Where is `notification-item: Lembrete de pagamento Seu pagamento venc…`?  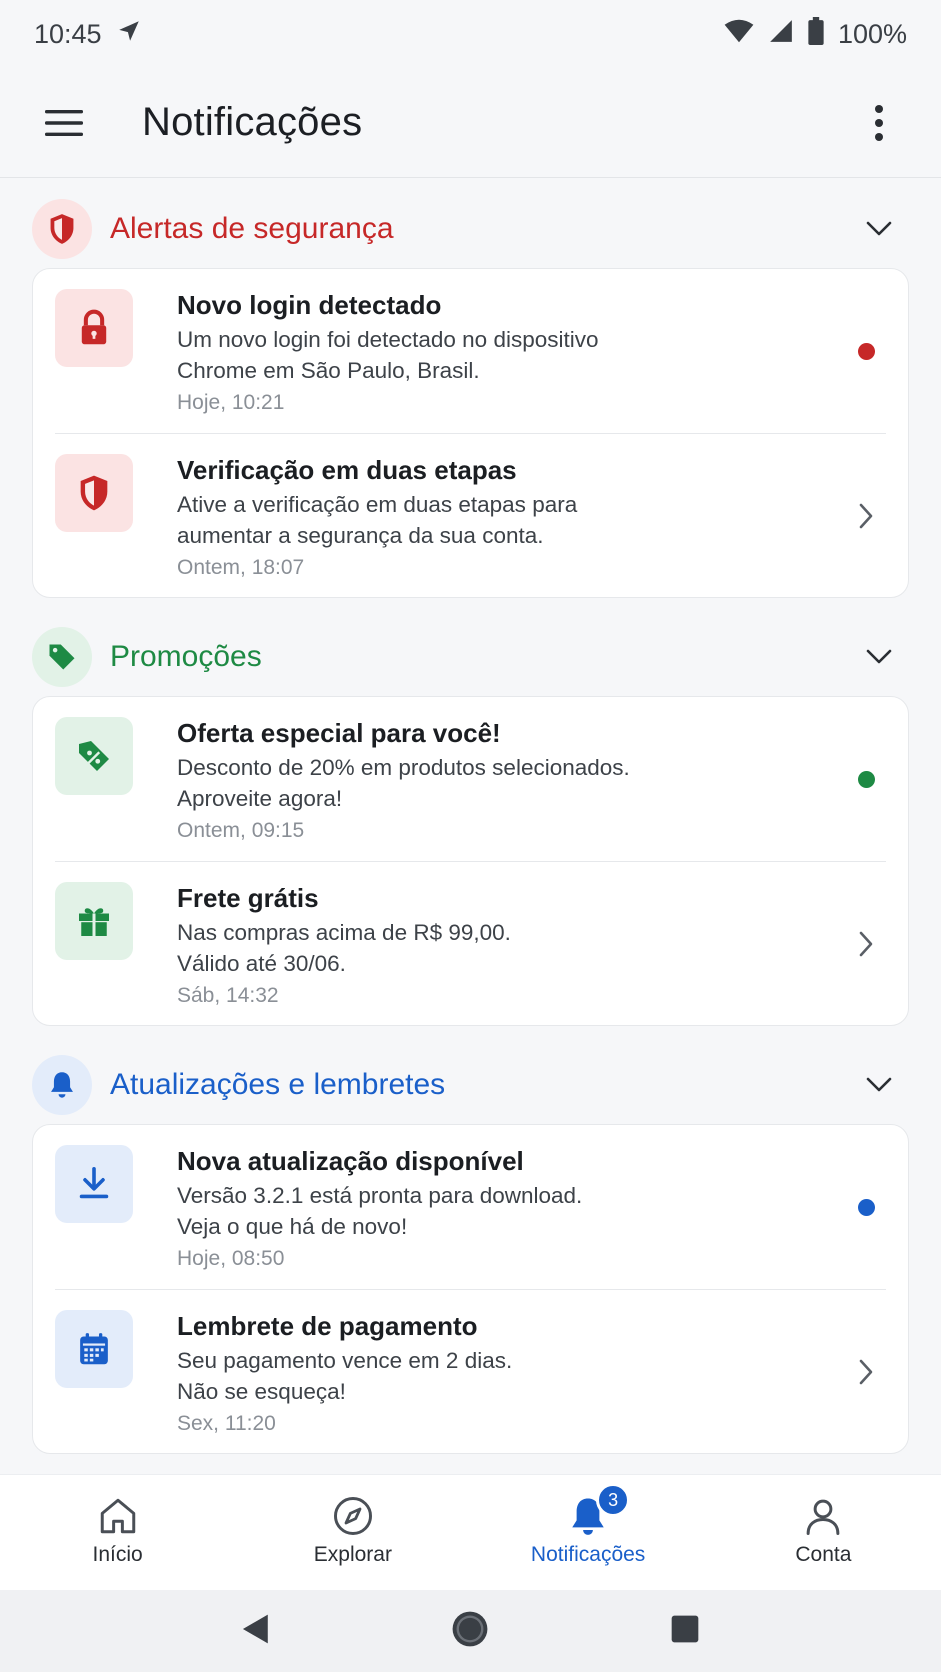 notification-item: Lembrete de pagamento Seu pagamento venc… is located at coordinates (470, 1371).